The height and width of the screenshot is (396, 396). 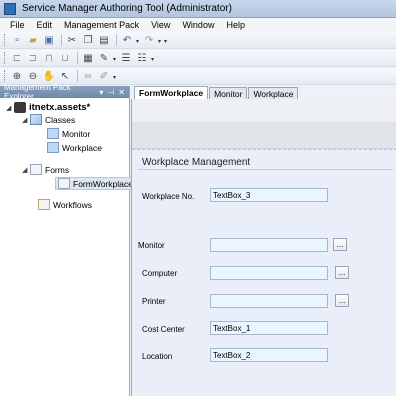 I want to click on close-icon: ✕, so click(x=121, y=92).